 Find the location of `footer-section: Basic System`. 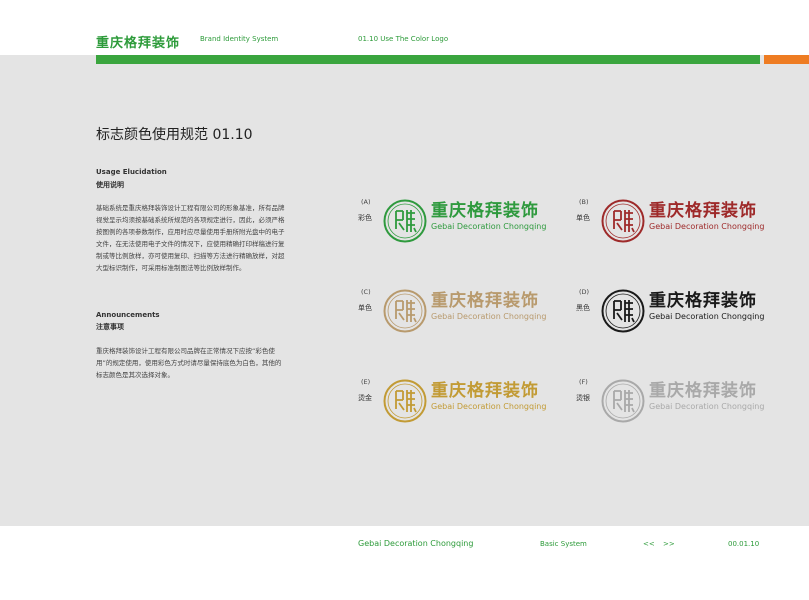

footer-section: Basic System is located at coordinates (563, 544).